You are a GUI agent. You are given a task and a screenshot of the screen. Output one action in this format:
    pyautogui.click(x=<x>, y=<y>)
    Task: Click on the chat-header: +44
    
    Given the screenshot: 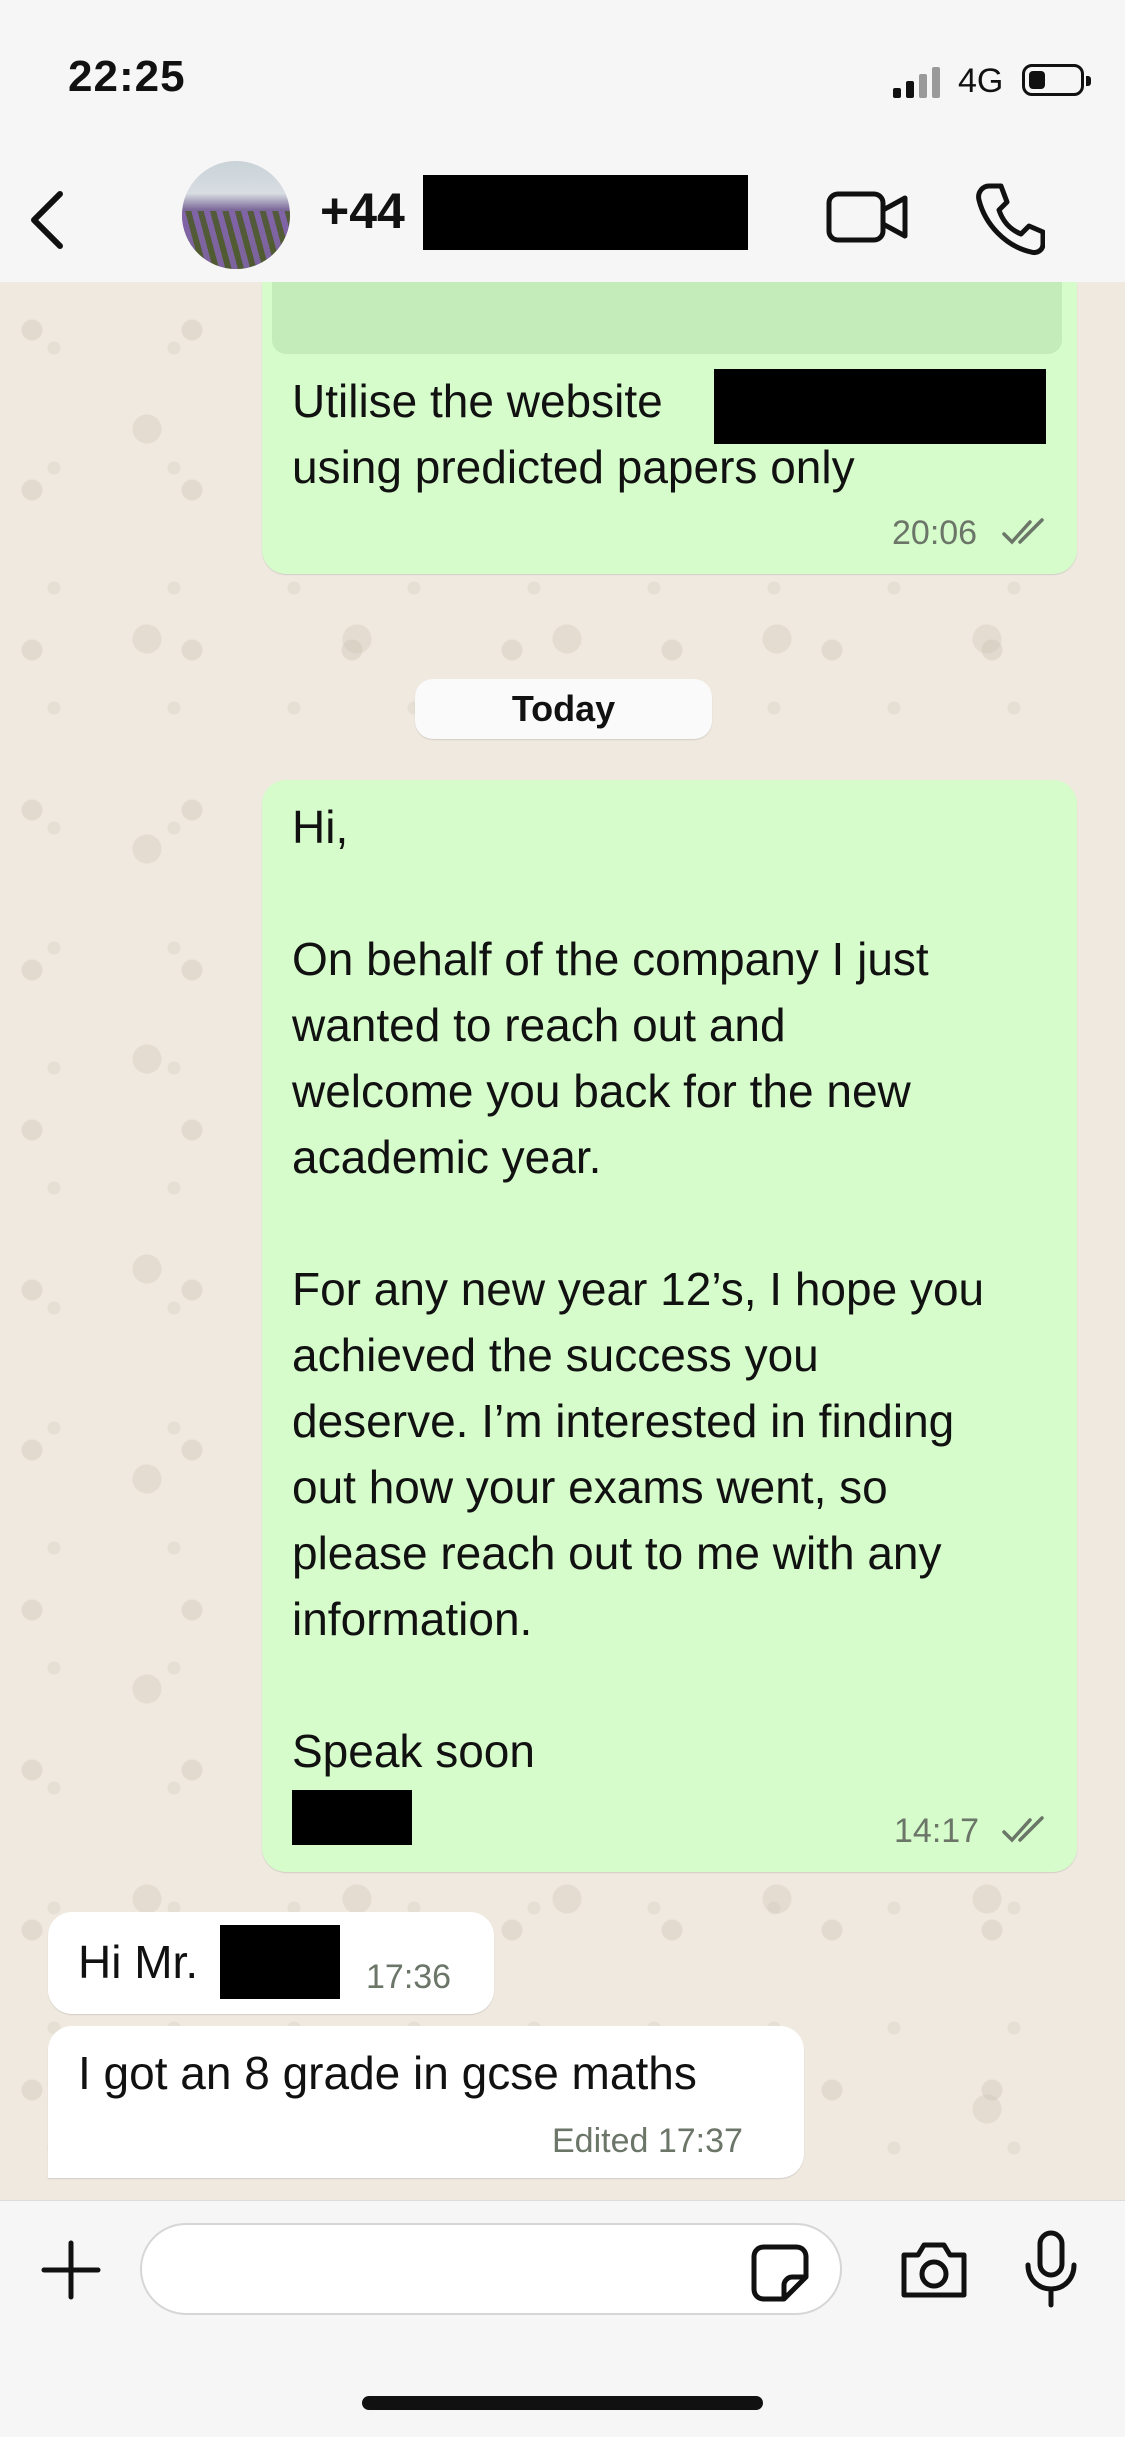 What is the action you would take?
    pyautogui.click(x=562, y=221)
    